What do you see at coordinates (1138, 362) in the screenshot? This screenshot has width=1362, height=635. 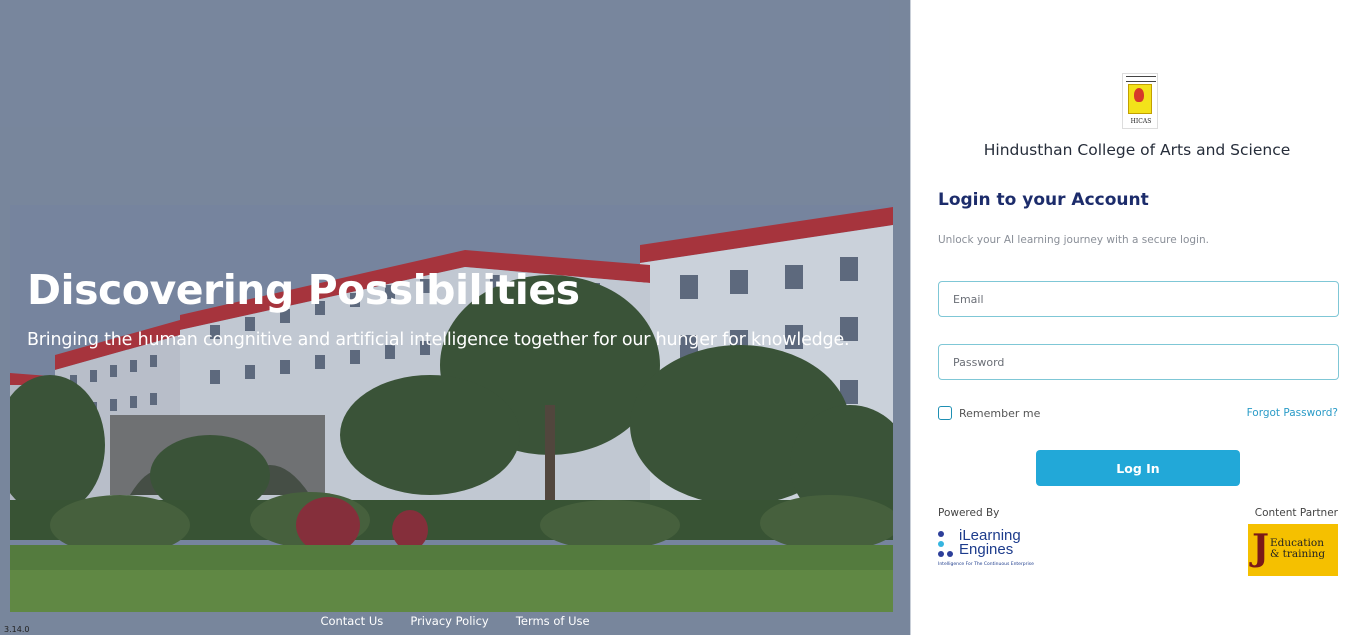 I see `password-field` at bounding box center [1138, 362].